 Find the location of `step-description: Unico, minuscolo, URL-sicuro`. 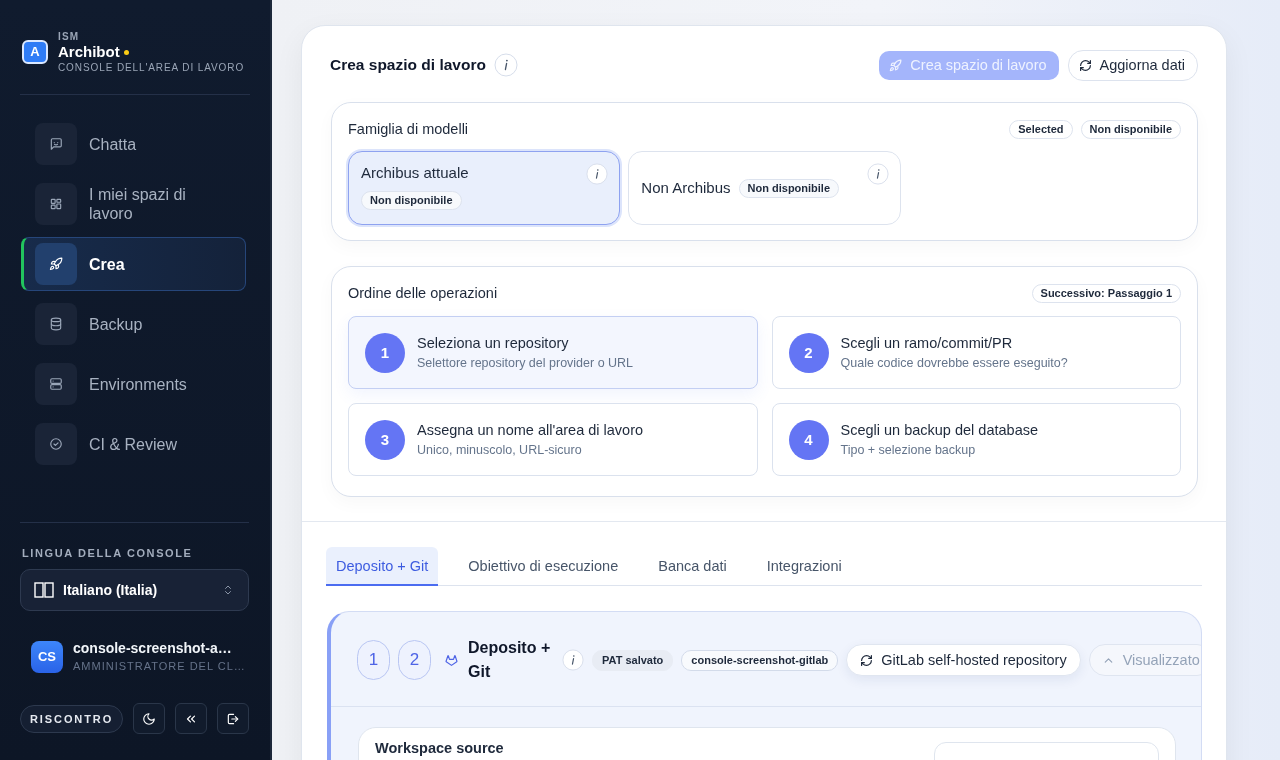

step-description: Unico, minuscolo, URL-sicuro is located at coordinates (500, 450).